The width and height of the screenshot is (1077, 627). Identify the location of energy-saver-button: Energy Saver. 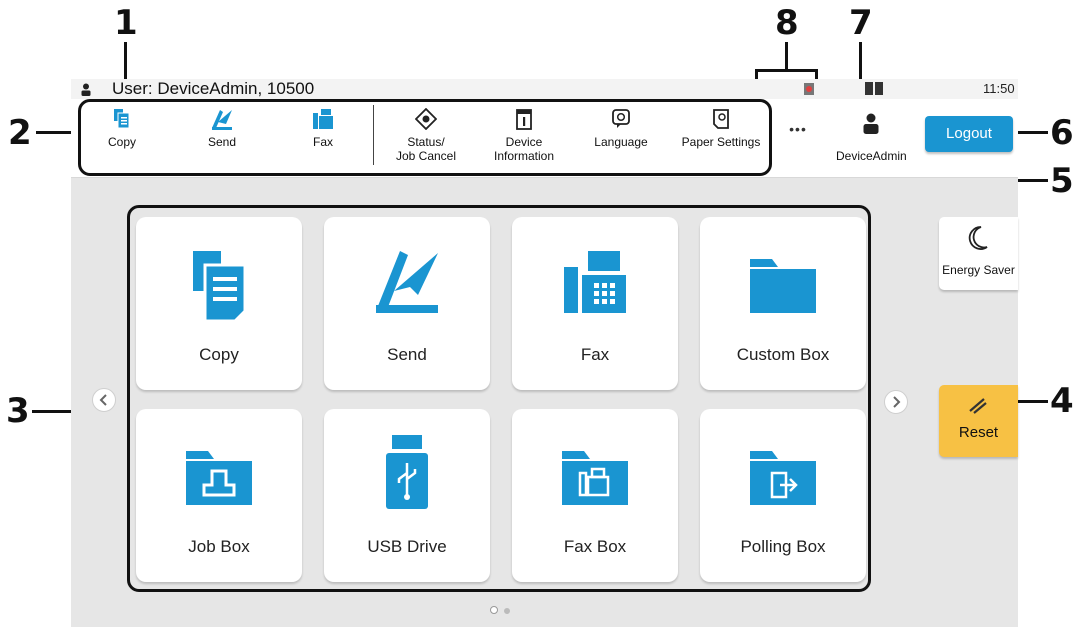
(978, 253).